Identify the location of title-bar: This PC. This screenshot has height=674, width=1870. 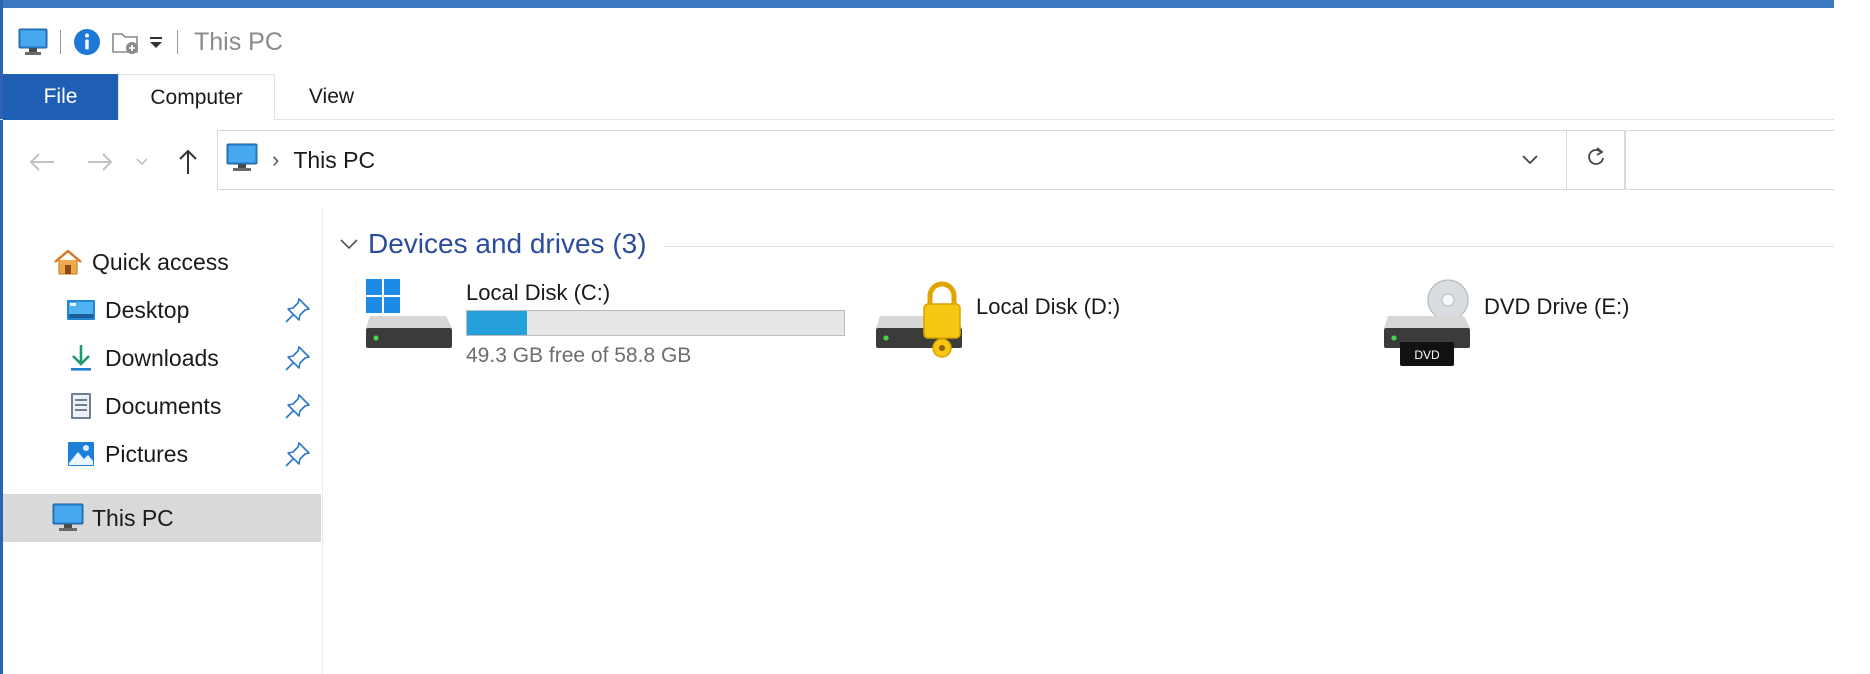
(917, 42).